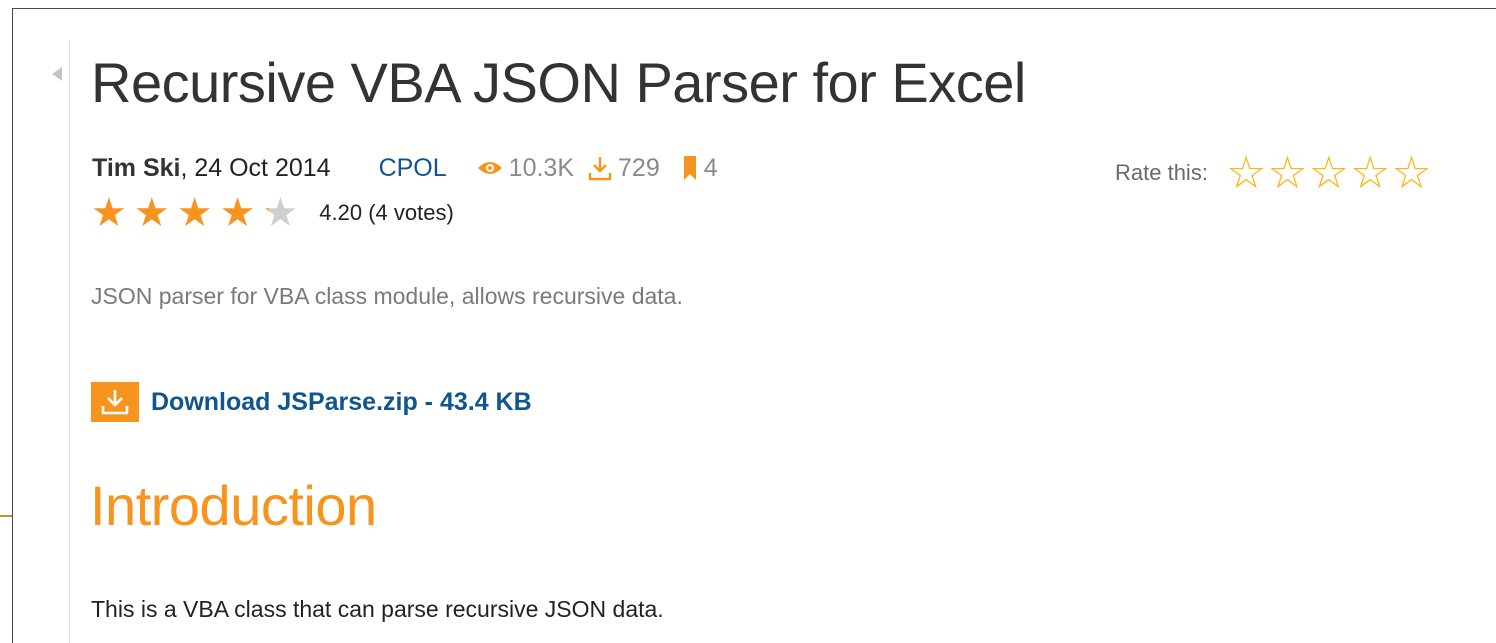  What do you see at coordinates (1329, 172) in the screenshot?
I see `rate-star-3-icon: ☆` at bounding box center [1329, 172].